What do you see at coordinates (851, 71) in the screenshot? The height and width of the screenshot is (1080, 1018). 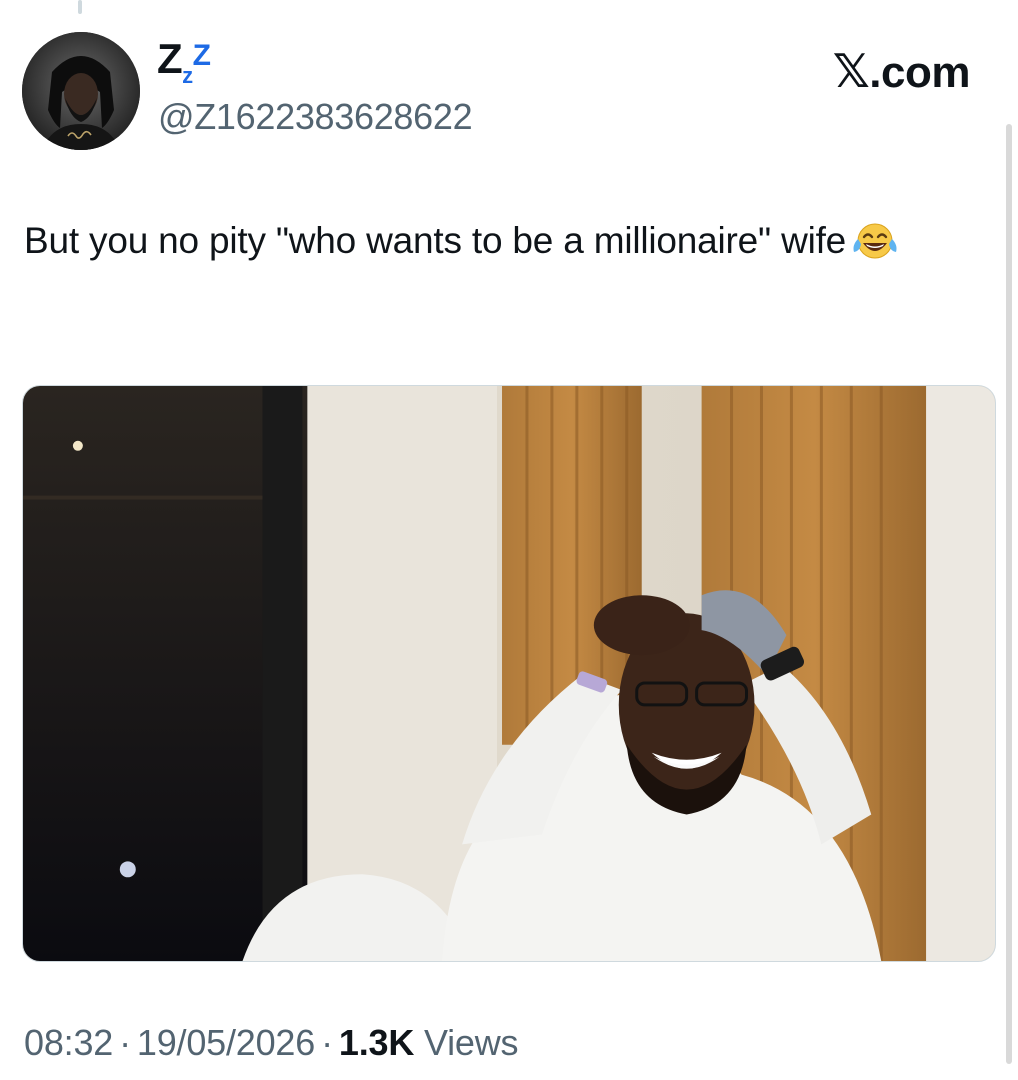 I see `x-logo-icon: 𝕏` at bounding box center [851, 71].